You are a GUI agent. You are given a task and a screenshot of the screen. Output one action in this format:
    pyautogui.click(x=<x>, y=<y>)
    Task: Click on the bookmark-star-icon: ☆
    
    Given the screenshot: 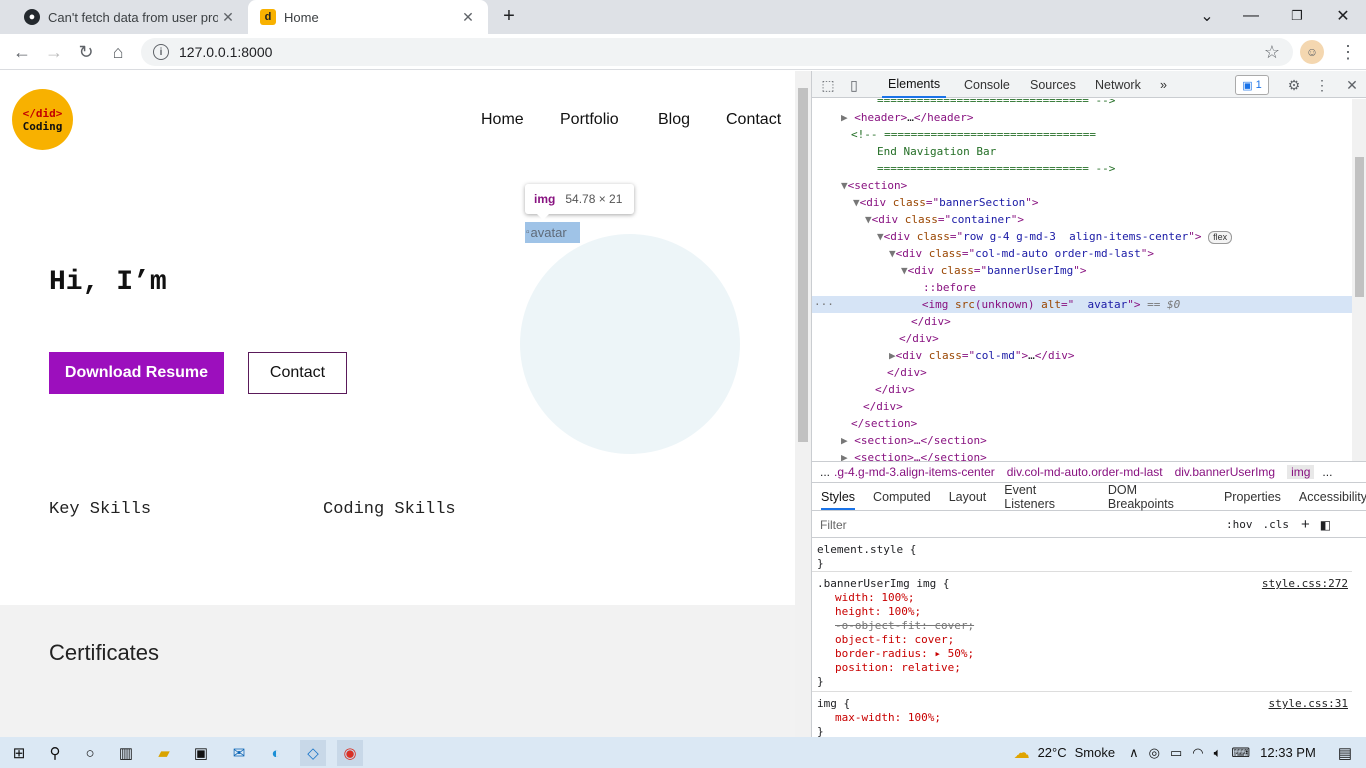 What is the action you would take?
    pyautogui.click(x=1272, y=52)
    